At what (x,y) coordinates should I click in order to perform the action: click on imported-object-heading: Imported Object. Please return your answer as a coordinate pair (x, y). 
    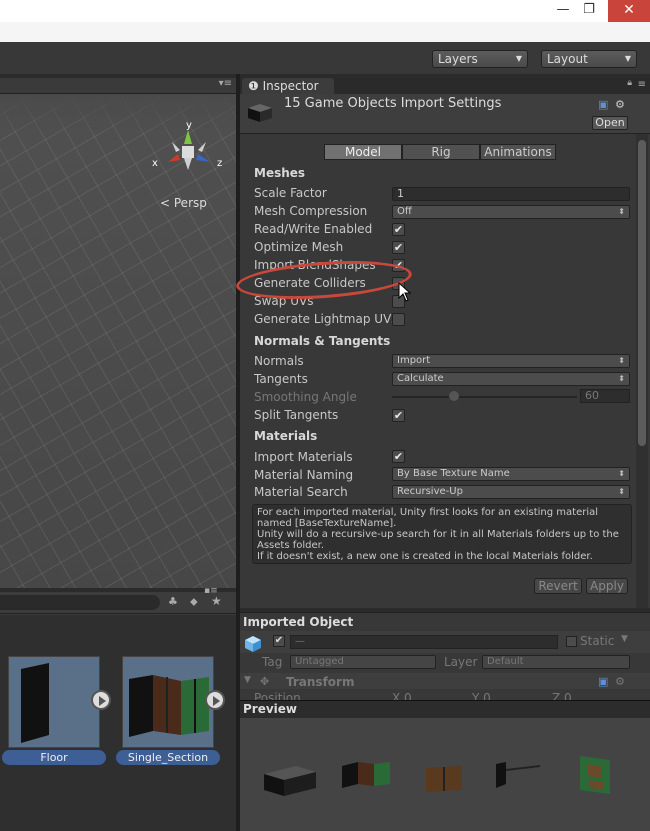
    Looking at the image, I should click on (298, 622).